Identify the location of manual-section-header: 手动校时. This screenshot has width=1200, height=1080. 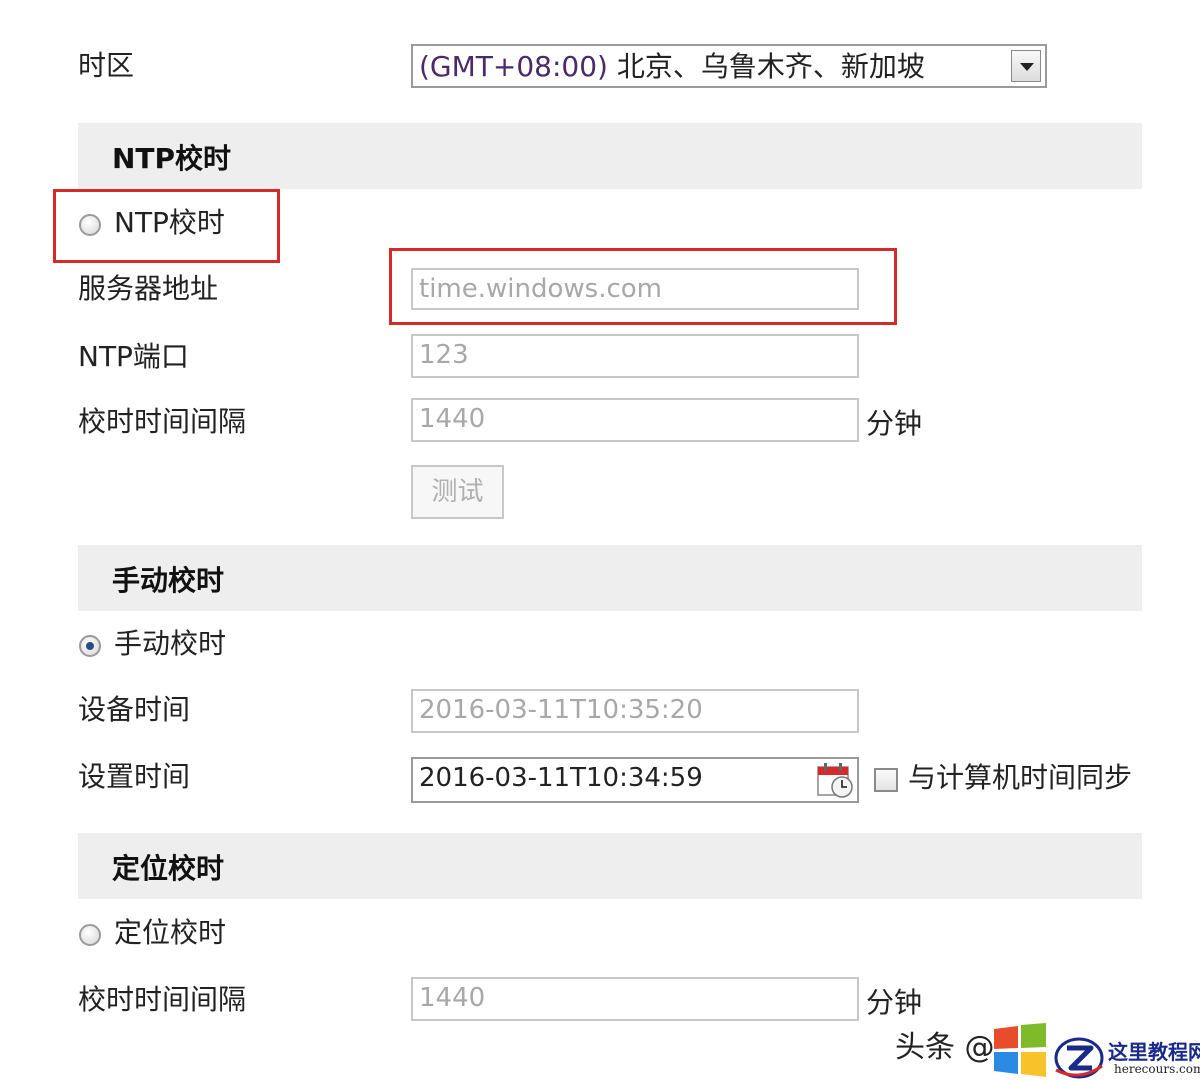
(610, 578).